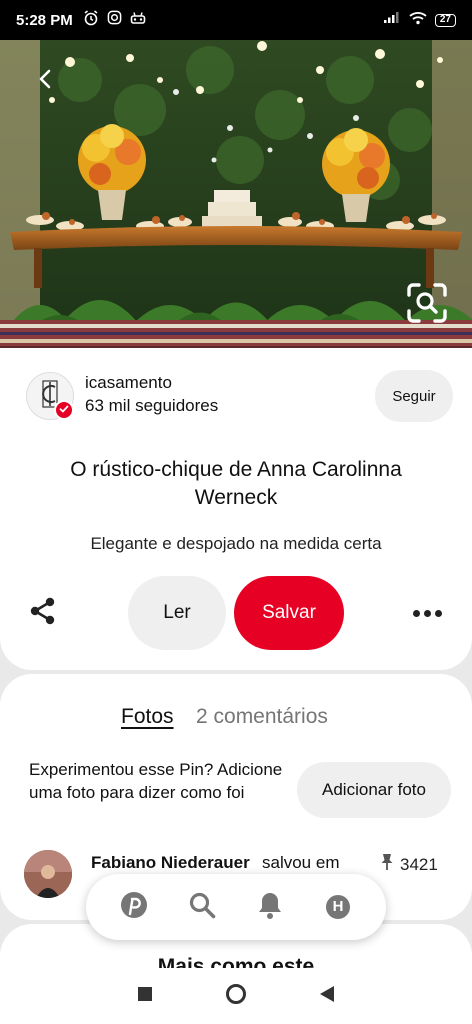 The width and height of the screenshot is (472, 1024). What do you see at coordinates (236, 20) in the screenshot?
I see `status-bar: 5:28 PM 27` at bounding box center [236, 20].